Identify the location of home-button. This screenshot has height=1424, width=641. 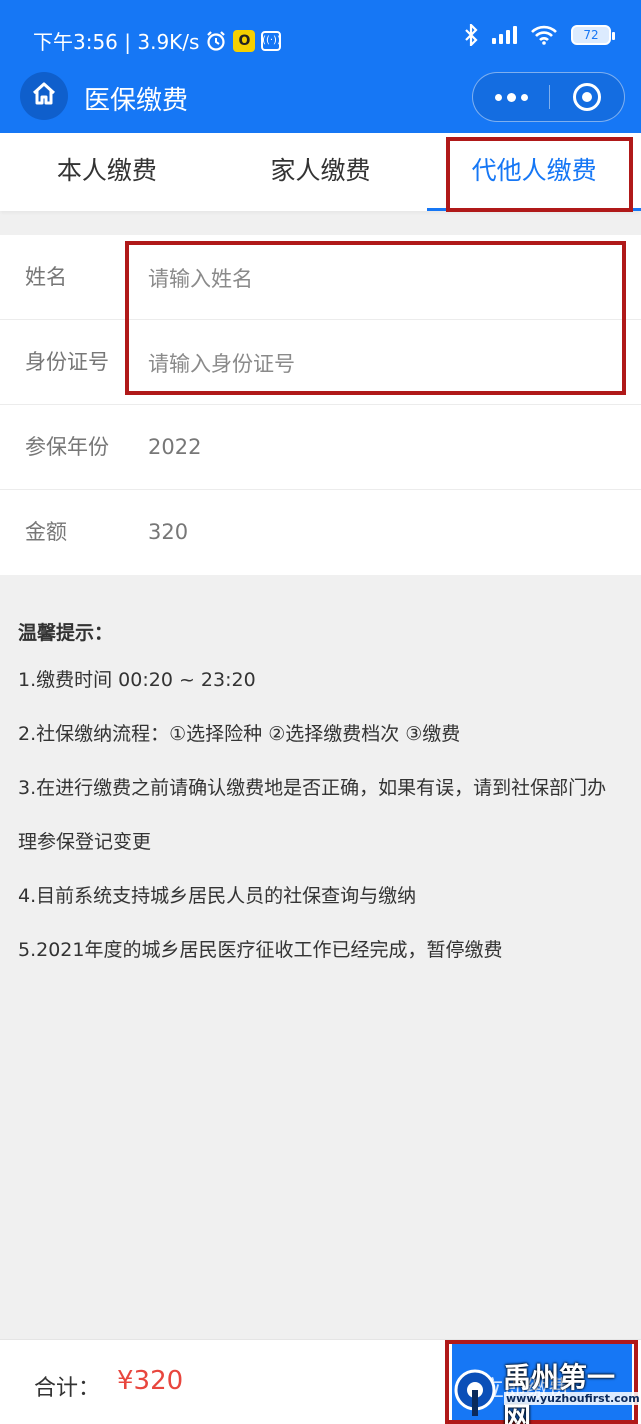
(44, 96).